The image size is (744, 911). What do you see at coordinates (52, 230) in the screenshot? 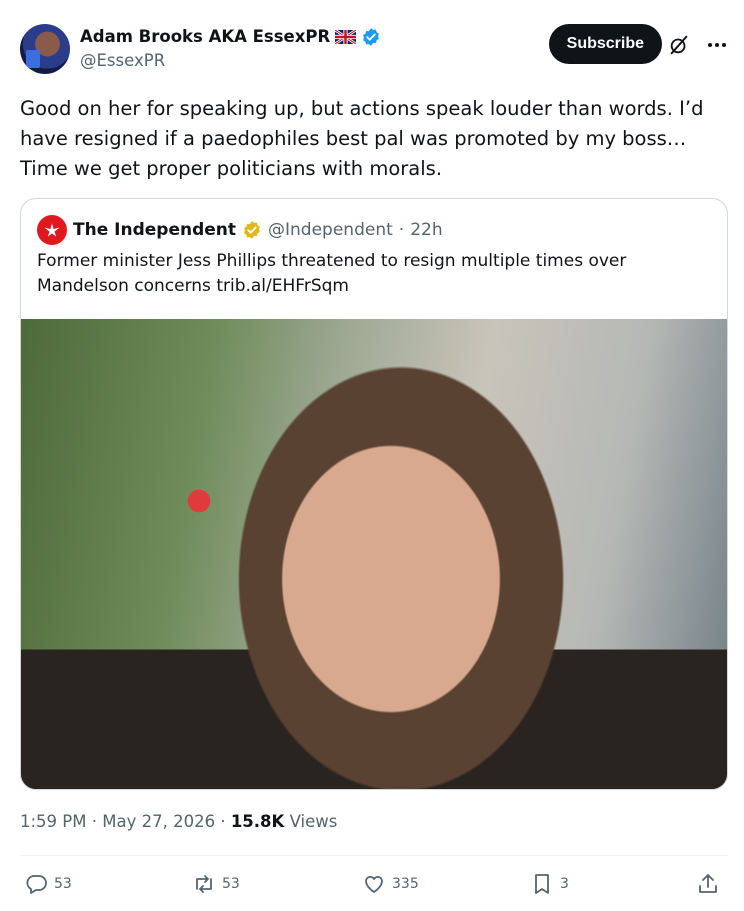
I see `eagle-logo-icon` at bounding box center [52, 230].